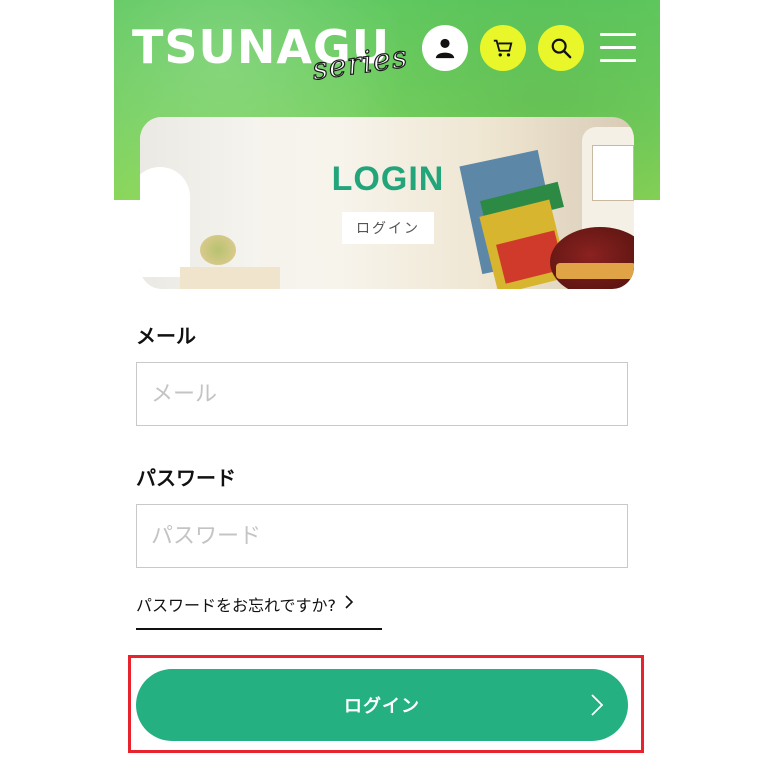 The height and width of the screenshot is (768, 768). I want to click on forgot-password-link: パスワードをお忘れですか?, so click(259, 609).